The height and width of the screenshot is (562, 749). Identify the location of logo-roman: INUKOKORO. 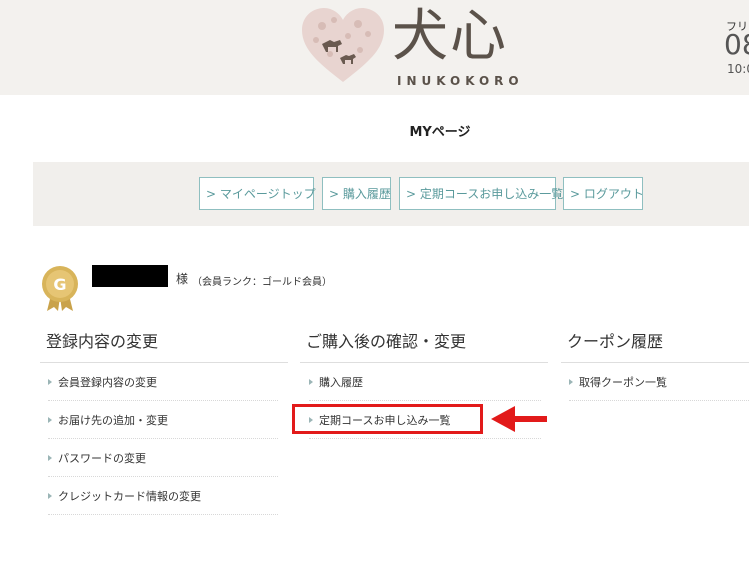
(460, 81).